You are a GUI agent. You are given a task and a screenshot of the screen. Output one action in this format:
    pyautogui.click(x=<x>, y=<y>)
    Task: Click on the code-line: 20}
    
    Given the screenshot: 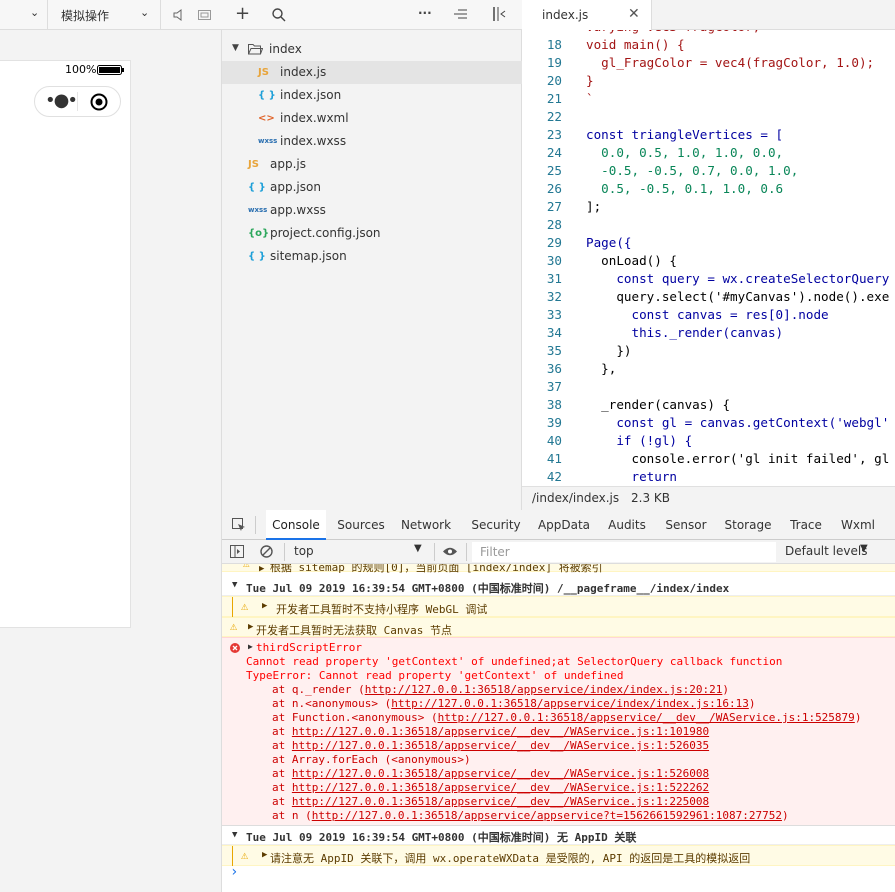 What is the action you would take?
    pyautogui.click(x=708, y=81)
    